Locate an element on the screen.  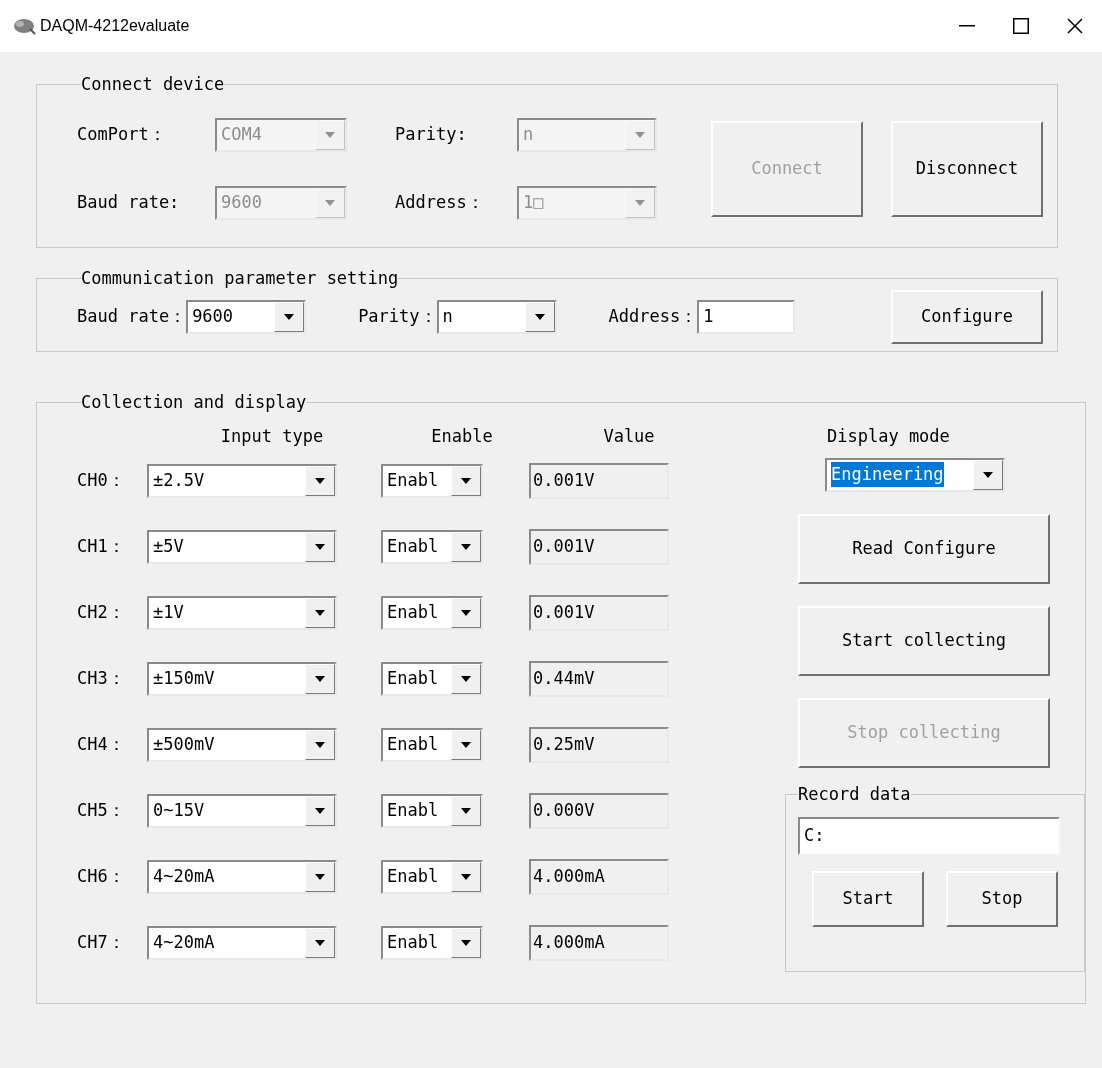
field-label: ComPort： is located at coordinates (122, 134).